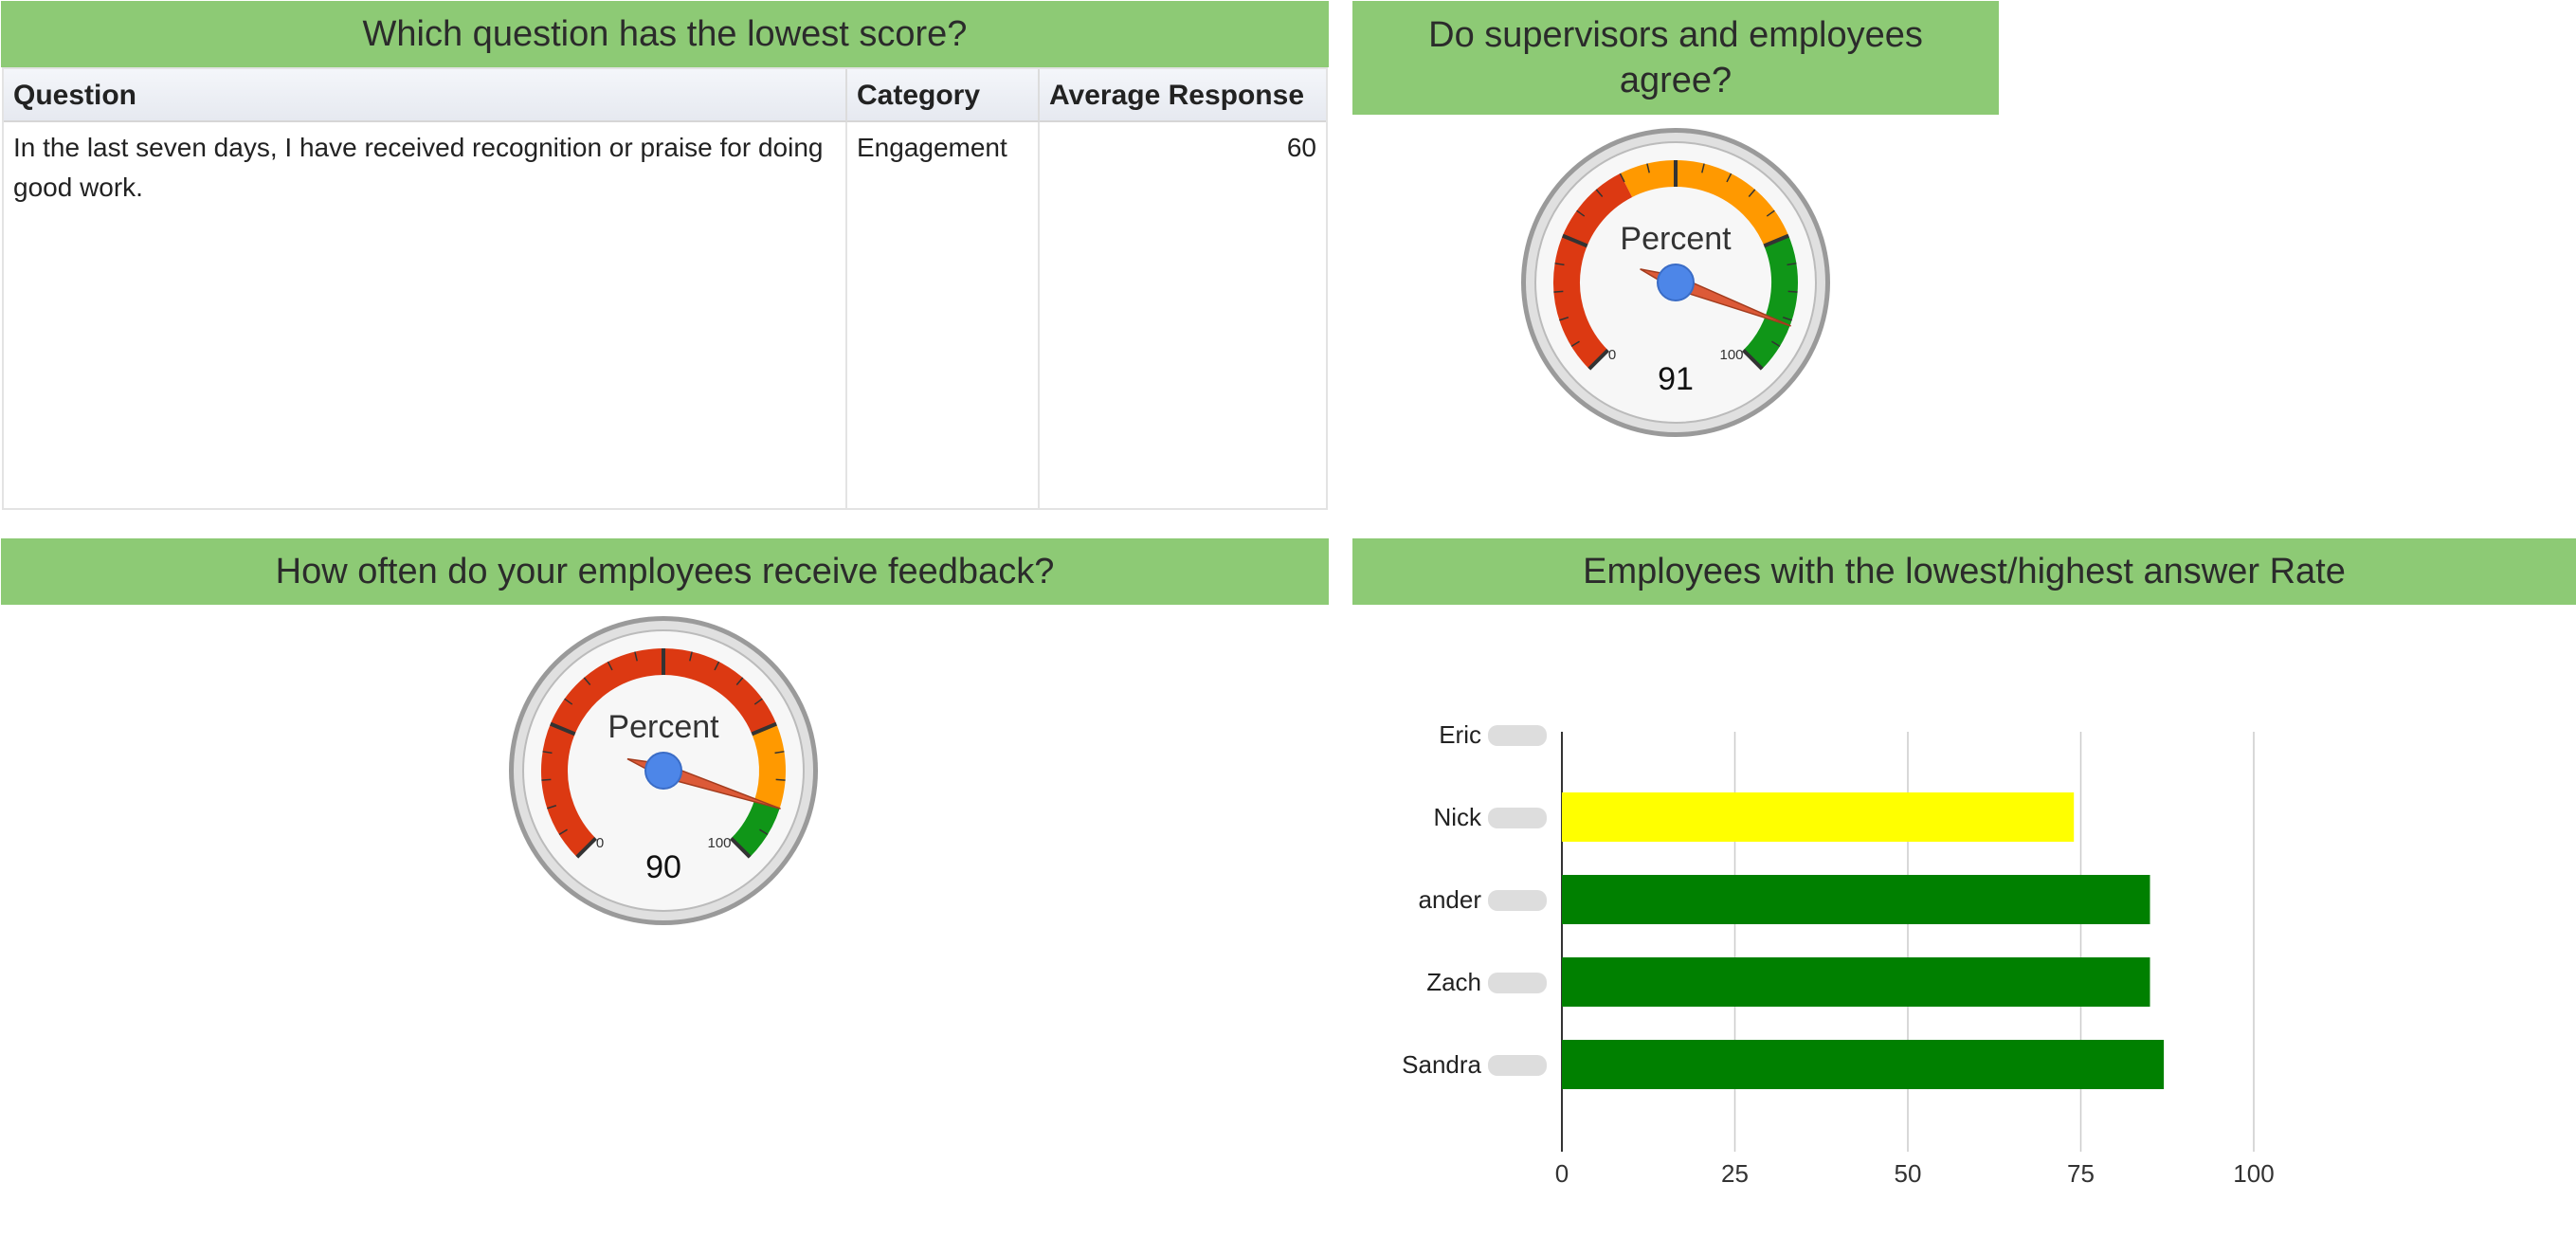 The height and width of the screenshot is (1237, 2576). What do you see at coordinates (1562, 1173) in the screenshot?
I see `x-tick-label: 0` at bounding box center [1562, 1173].